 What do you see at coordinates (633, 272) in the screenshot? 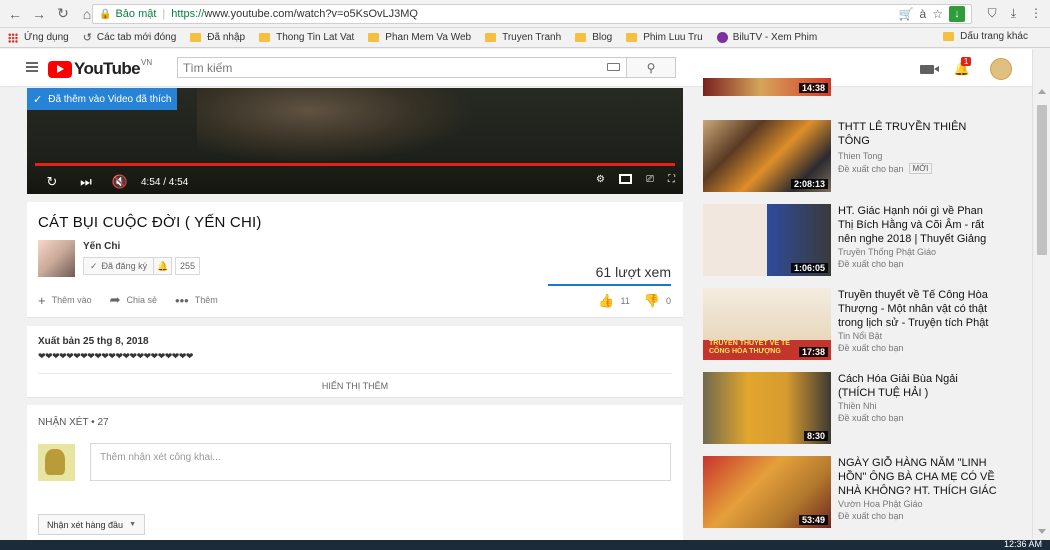
I see `view-count: 61 lượt xem` at bounding box center [633, 272].